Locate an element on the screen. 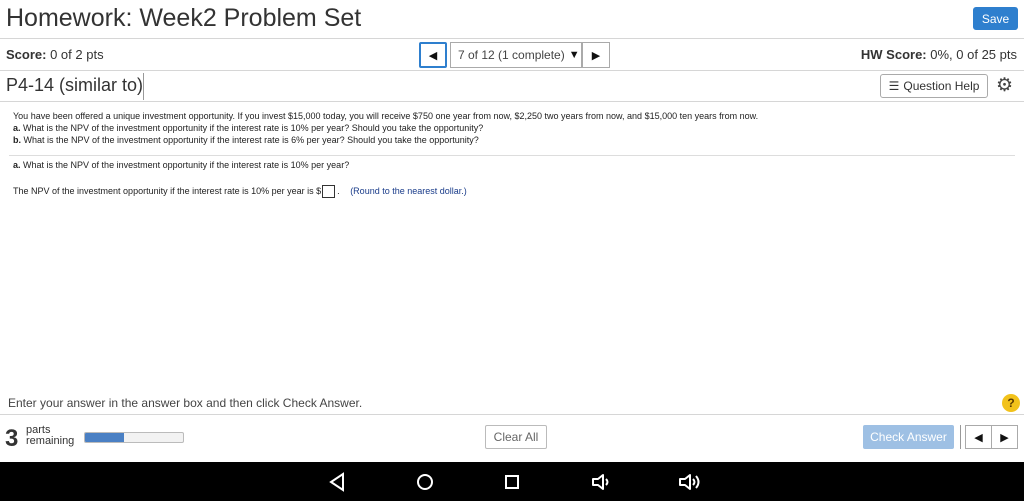 This screenshot has width=1024, height=501. question-selector-label: 7 of 12 (1 complete) is located at coordinates (511, 55).